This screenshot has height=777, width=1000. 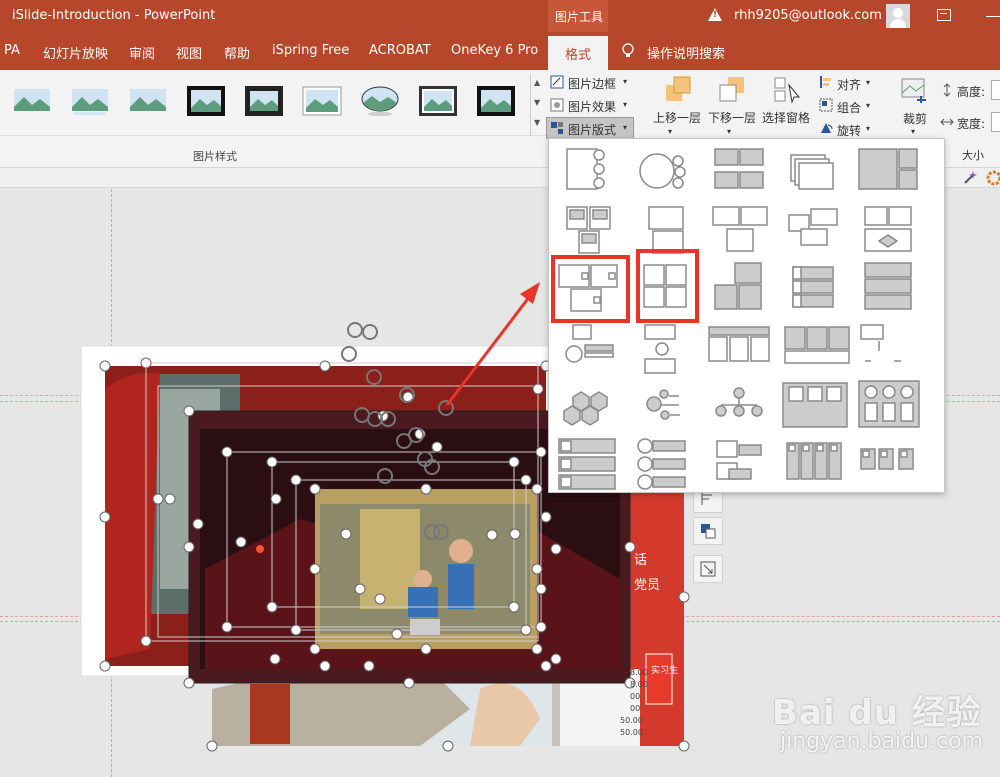 What do you see at coordinates (826, 105) in the screenshot?
I see `group-icon` at bounding box center [826, 105].